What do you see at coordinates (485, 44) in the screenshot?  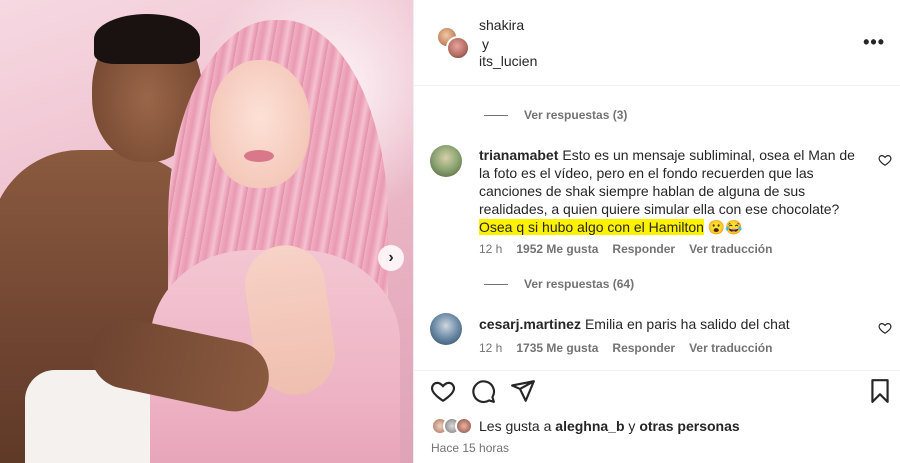 I see `collab-connector: y` at bounding box center [485, 44].